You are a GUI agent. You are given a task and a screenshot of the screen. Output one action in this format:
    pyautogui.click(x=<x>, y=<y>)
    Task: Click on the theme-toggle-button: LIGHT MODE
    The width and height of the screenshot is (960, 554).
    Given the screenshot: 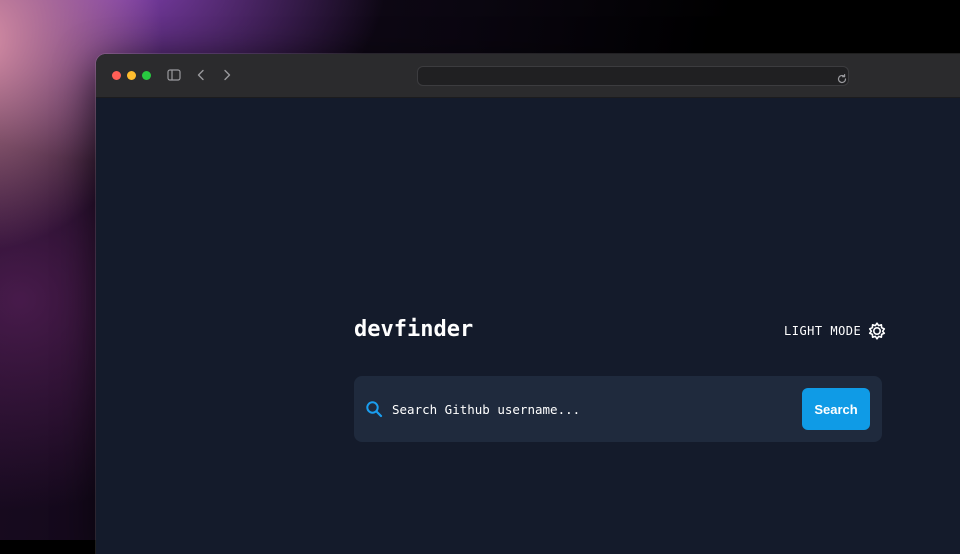 What is the action you would take?
    pyautogui.click(x=835, y=331)
    